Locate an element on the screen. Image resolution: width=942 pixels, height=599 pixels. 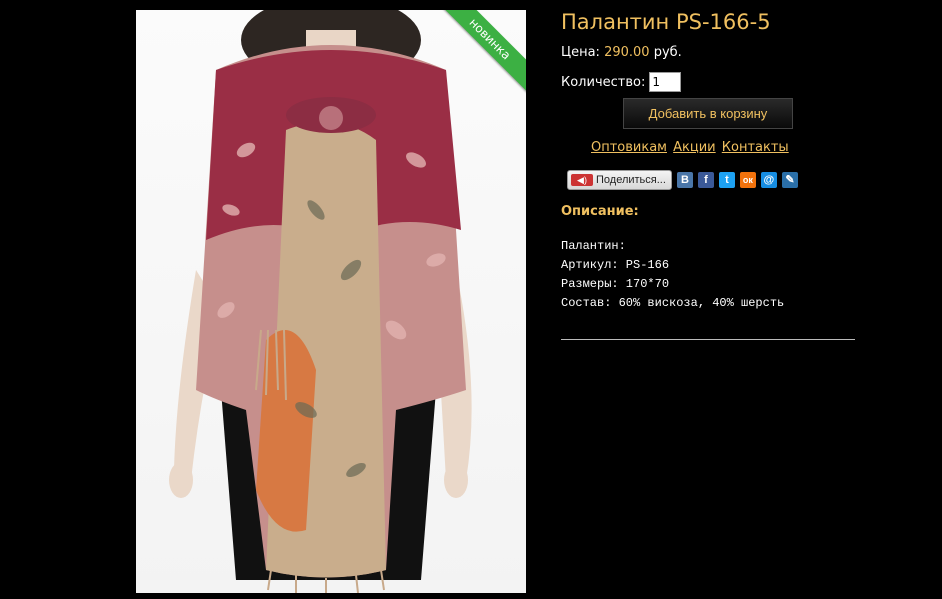
price-row: Цена: 290.00 руб. is located at coordinates (621, 52).